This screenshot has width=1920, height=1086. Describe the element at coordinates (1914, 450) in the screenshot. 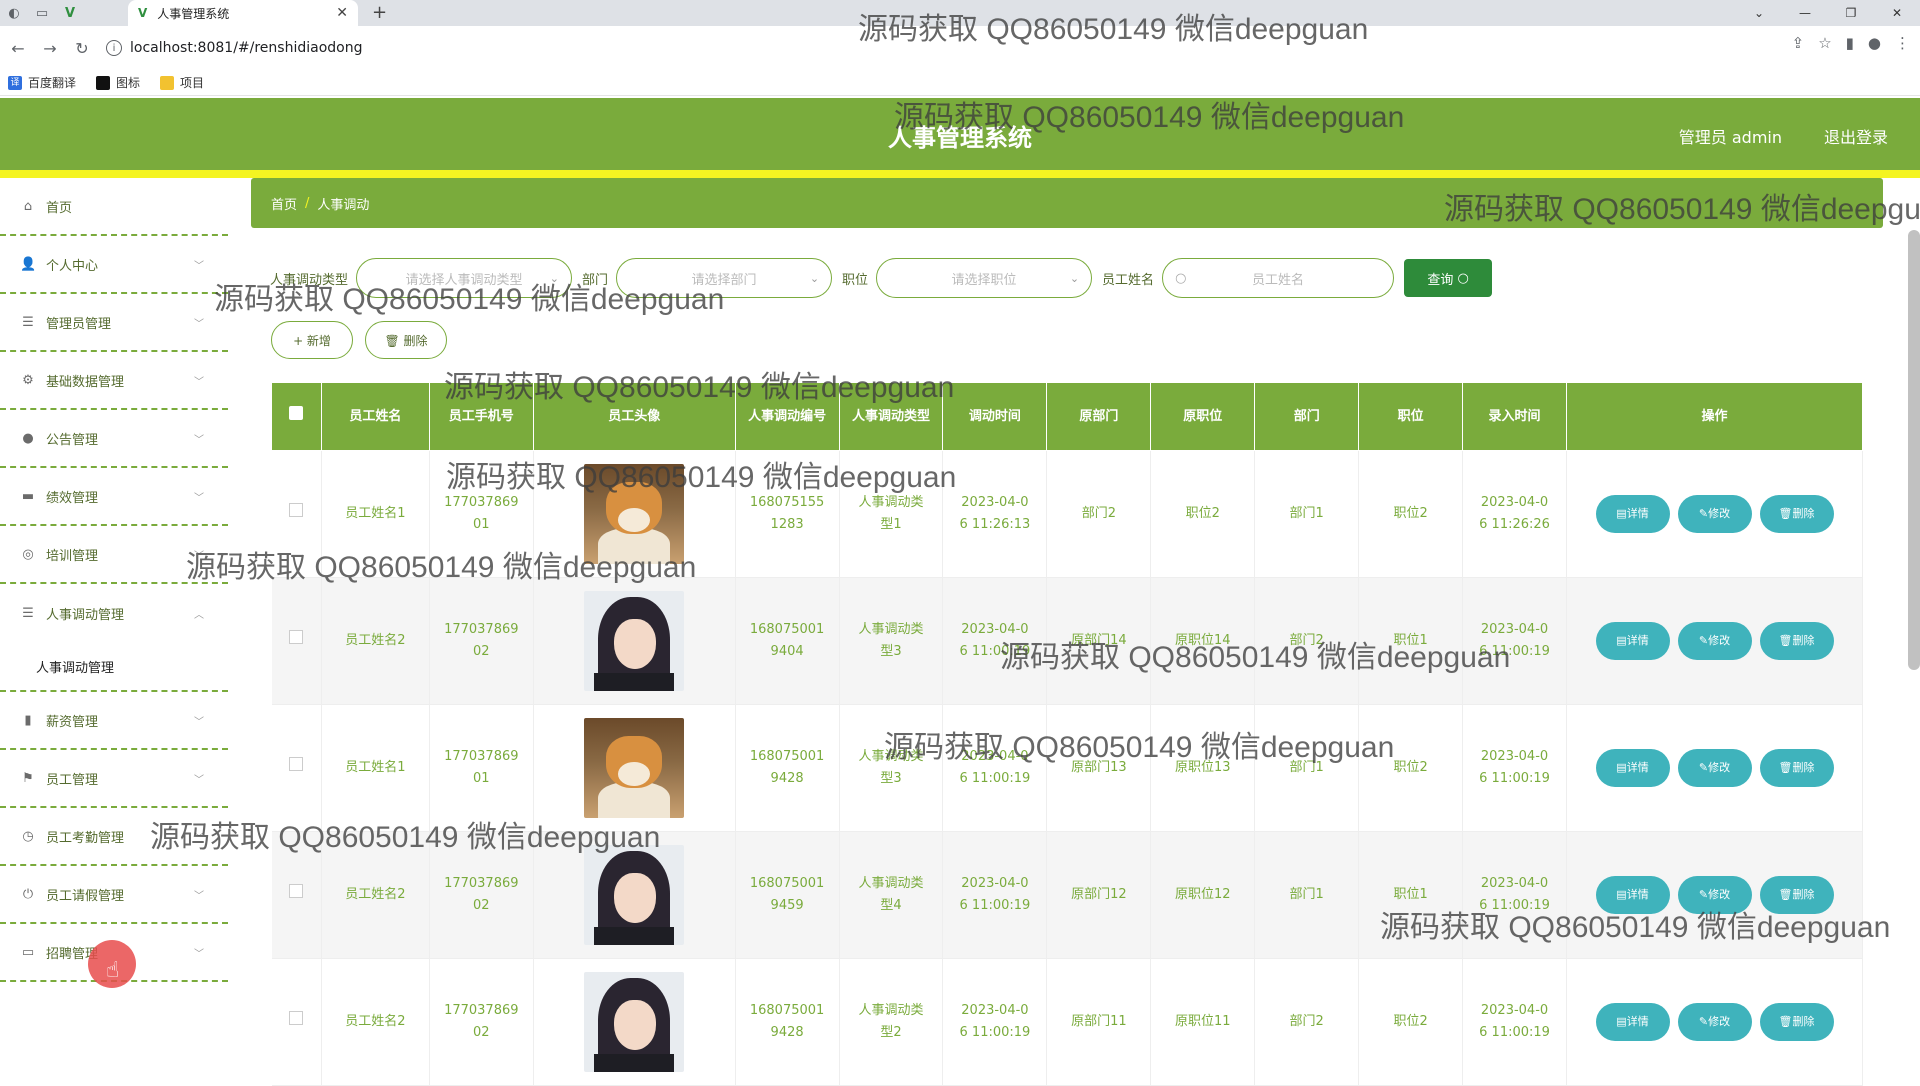

I see `page-scrollbar` at that location.